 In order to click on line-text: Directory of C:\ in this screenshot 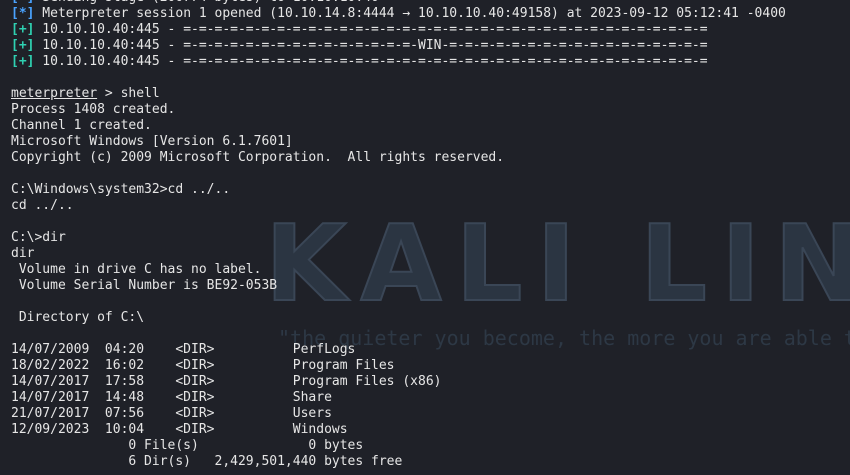, I will do `click(78, 317)`.